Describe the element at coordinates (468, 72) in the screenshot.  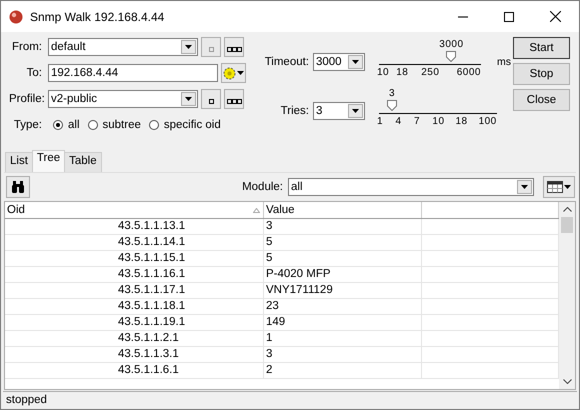
I see `tick-label: 6000` at that location.